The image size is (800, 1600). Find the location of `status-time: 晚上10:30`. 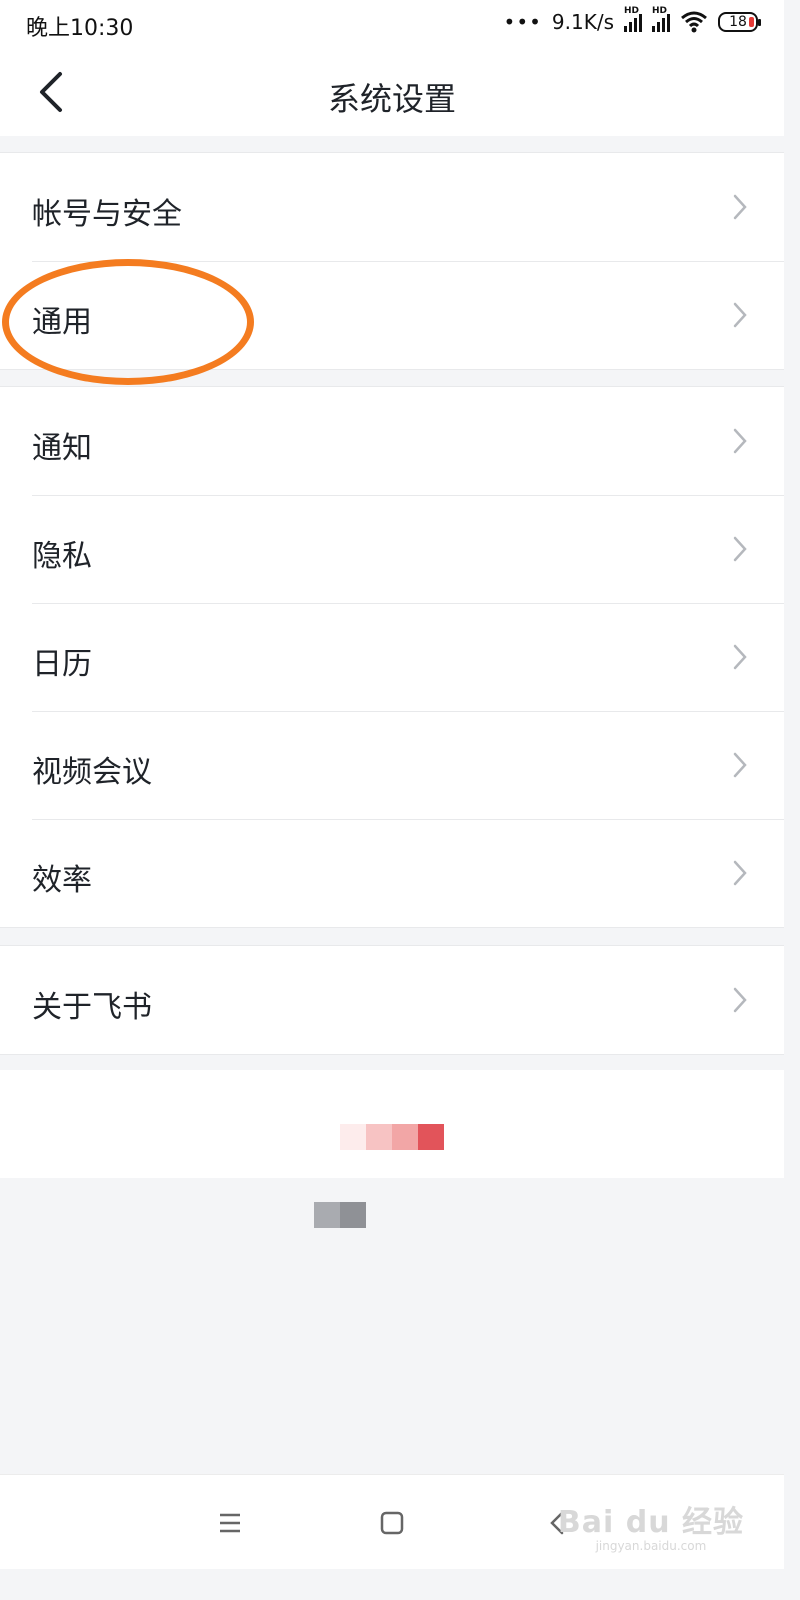

status-time: 晚上10:30 is located at coordinates (80, 28).